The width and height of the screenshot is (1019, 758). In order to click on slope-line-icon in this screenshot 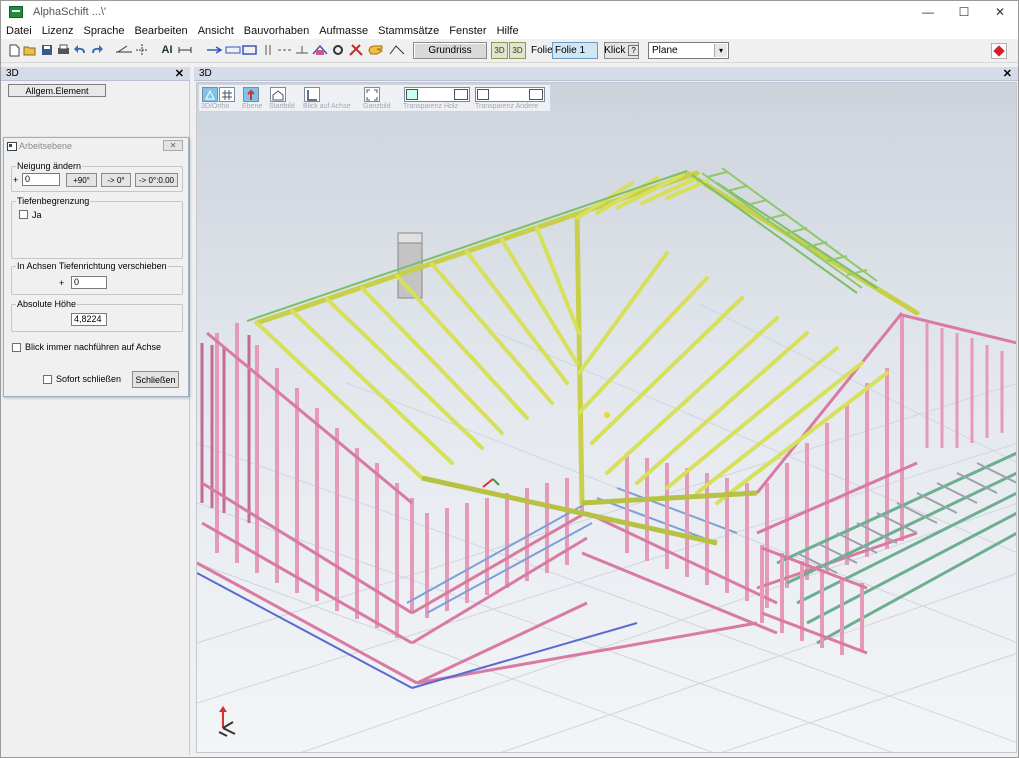, I will do `click(397, 50)`.